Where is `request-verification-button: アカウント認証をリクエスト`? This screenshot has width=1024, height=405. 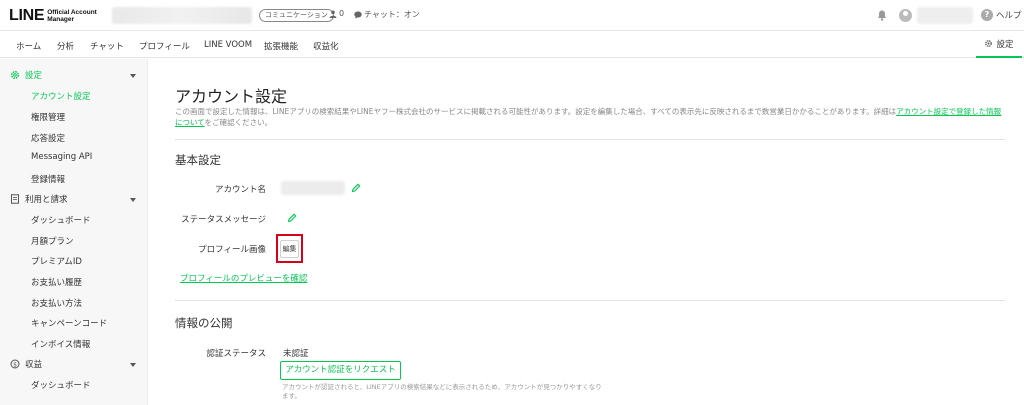
request-verification-button: アカウント認証をリクエスト is located at coordinates (340, 370).